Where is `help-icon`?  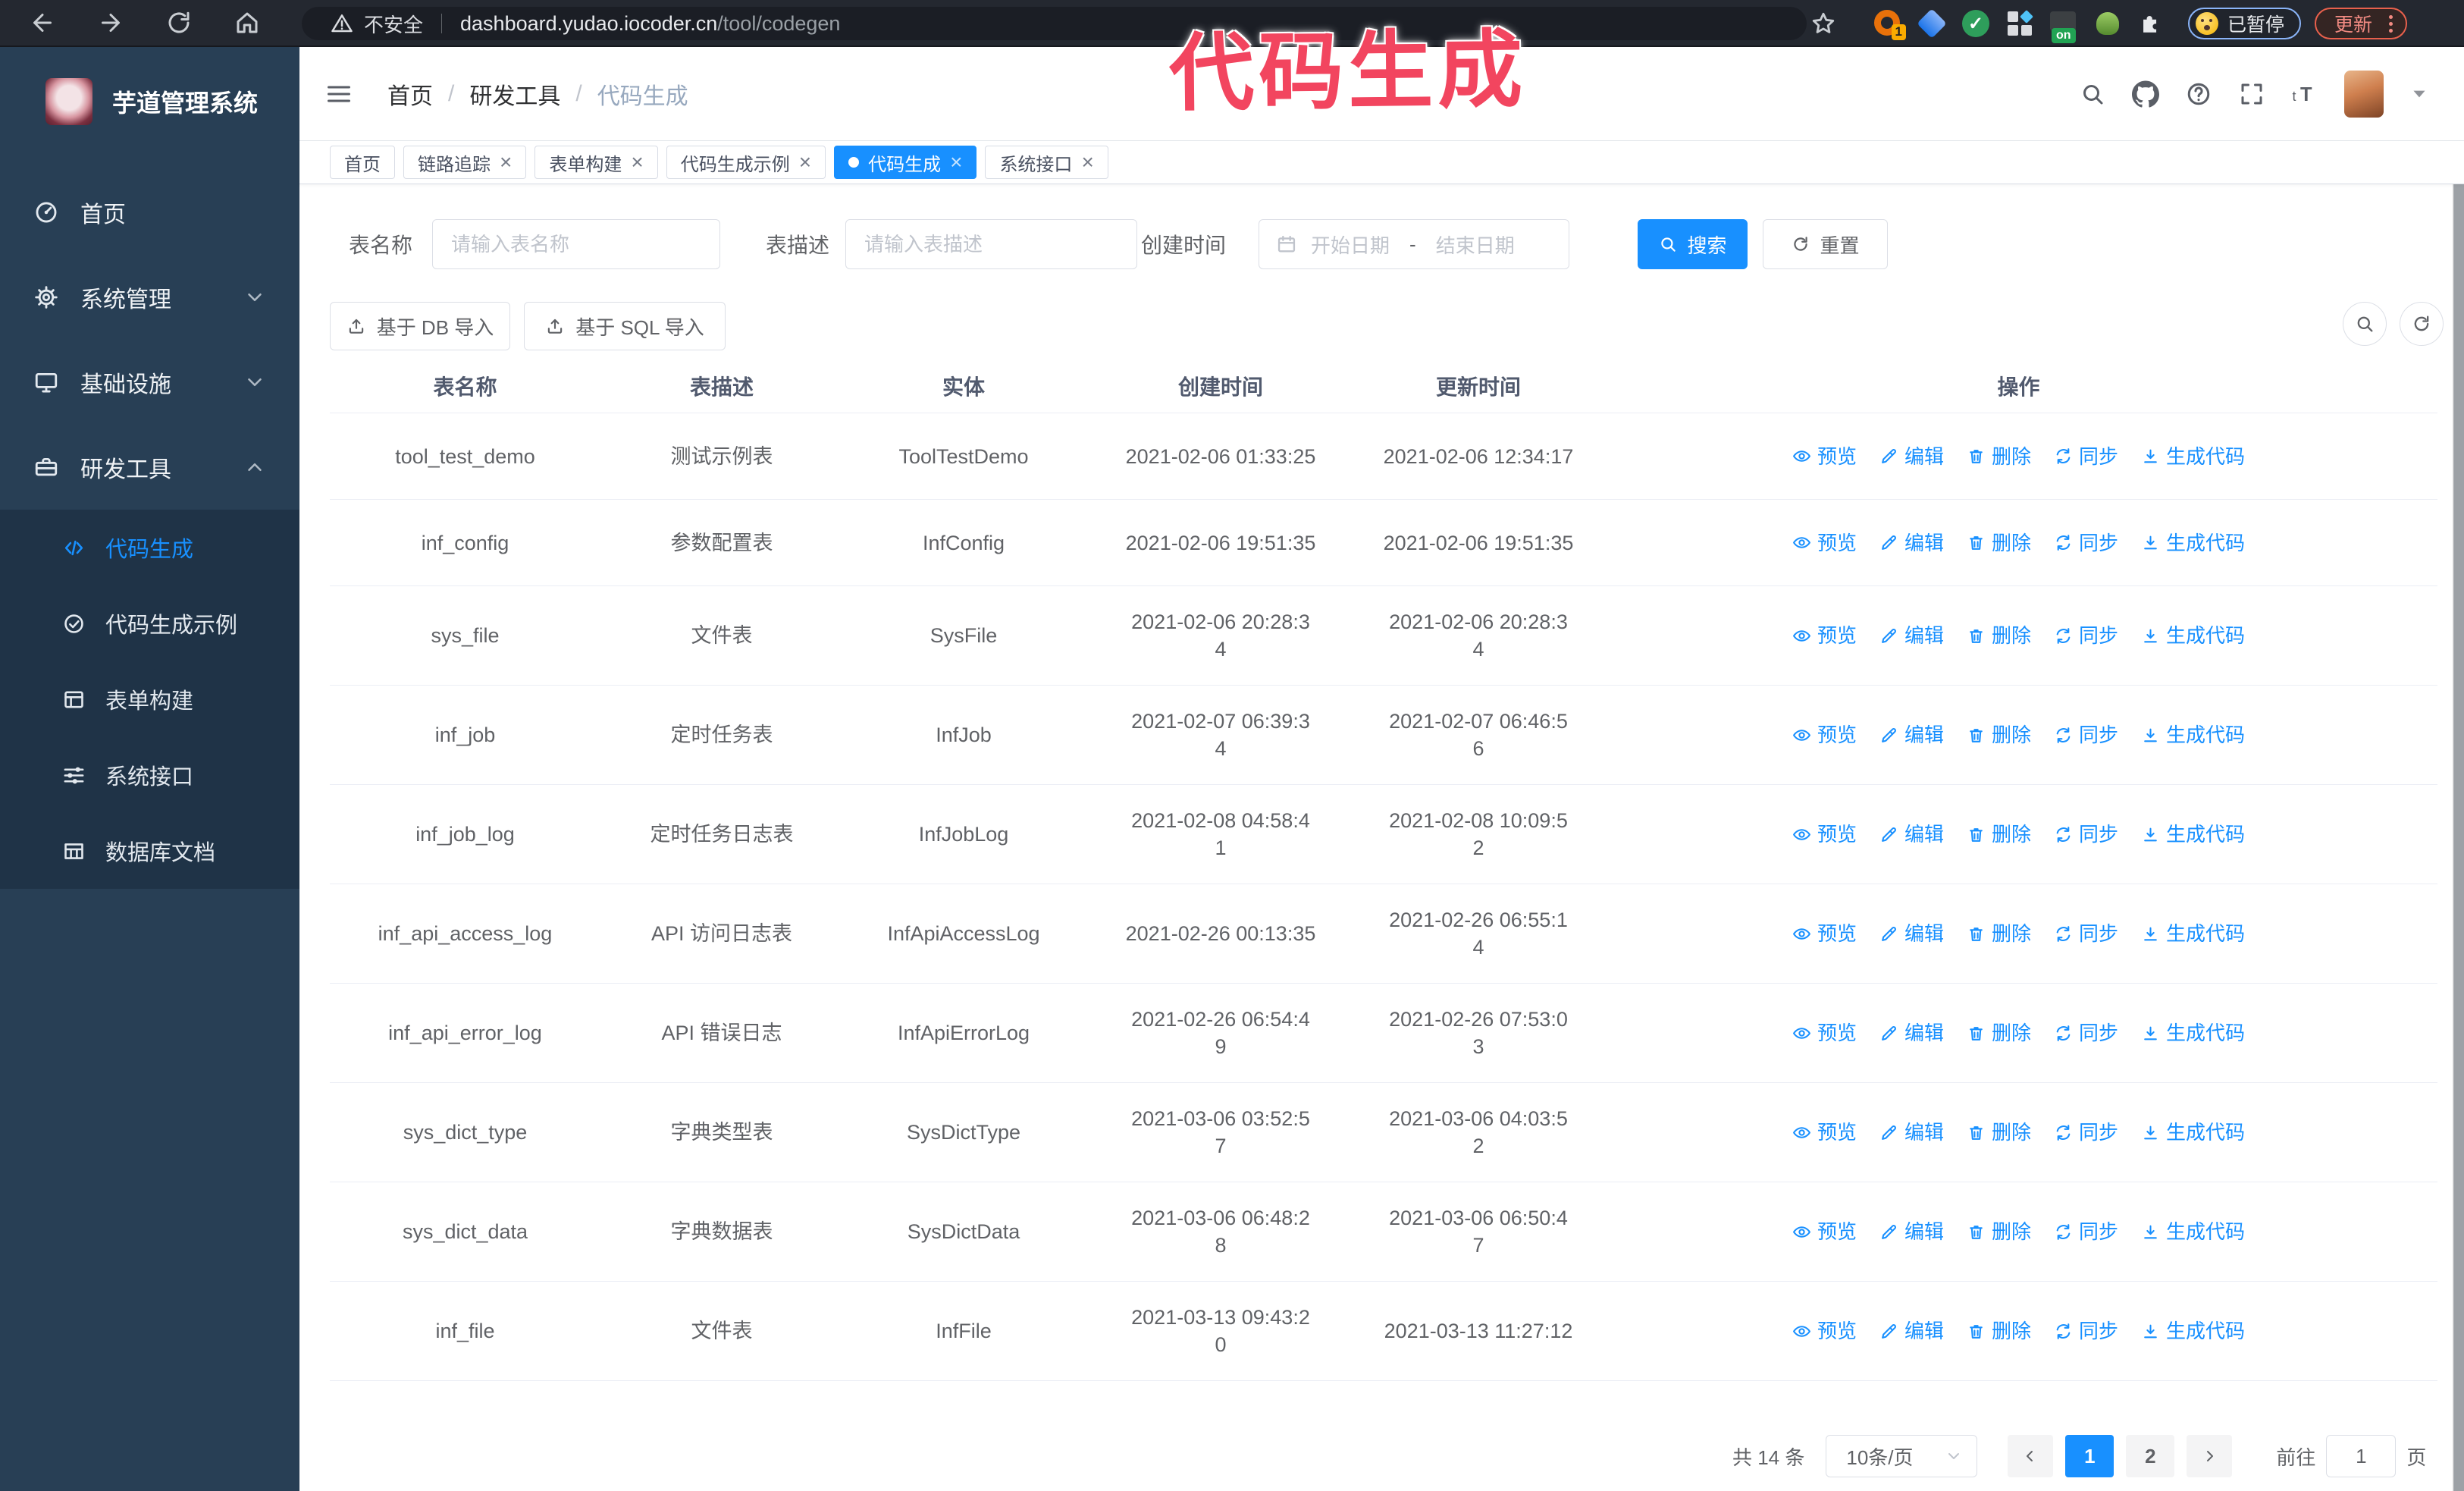
help-icon is located at coordinates (2198, 94).